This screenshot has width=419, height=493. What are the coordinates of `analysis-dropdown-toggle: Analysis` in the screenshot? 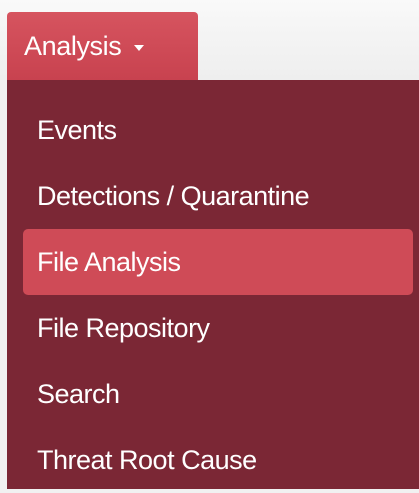 It's located at (102, 46).